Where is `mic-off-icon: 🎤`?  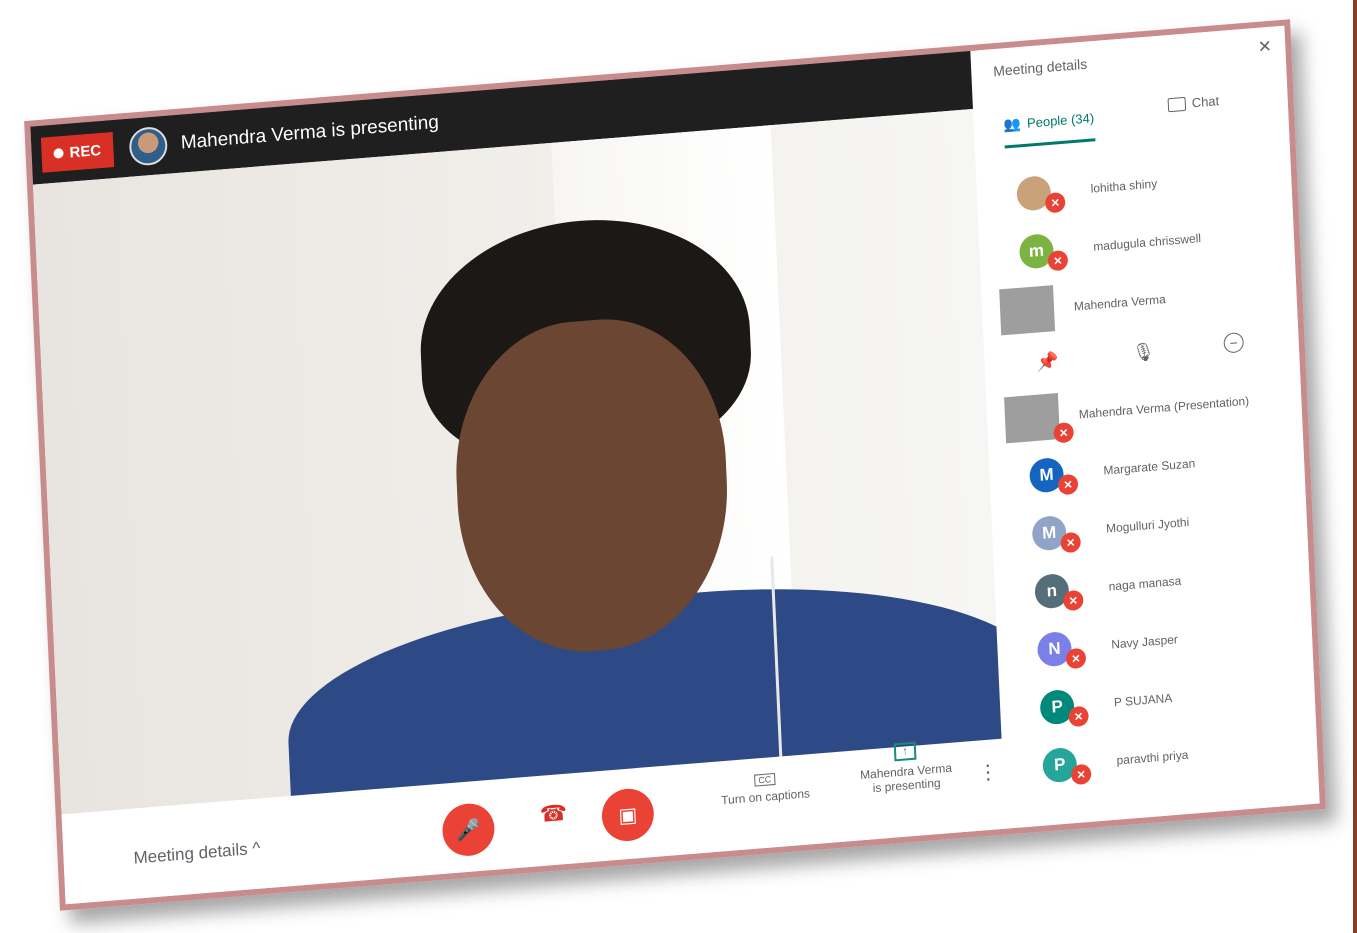 mic-off-icon: 🎤 is located at coordinates (468, 830).